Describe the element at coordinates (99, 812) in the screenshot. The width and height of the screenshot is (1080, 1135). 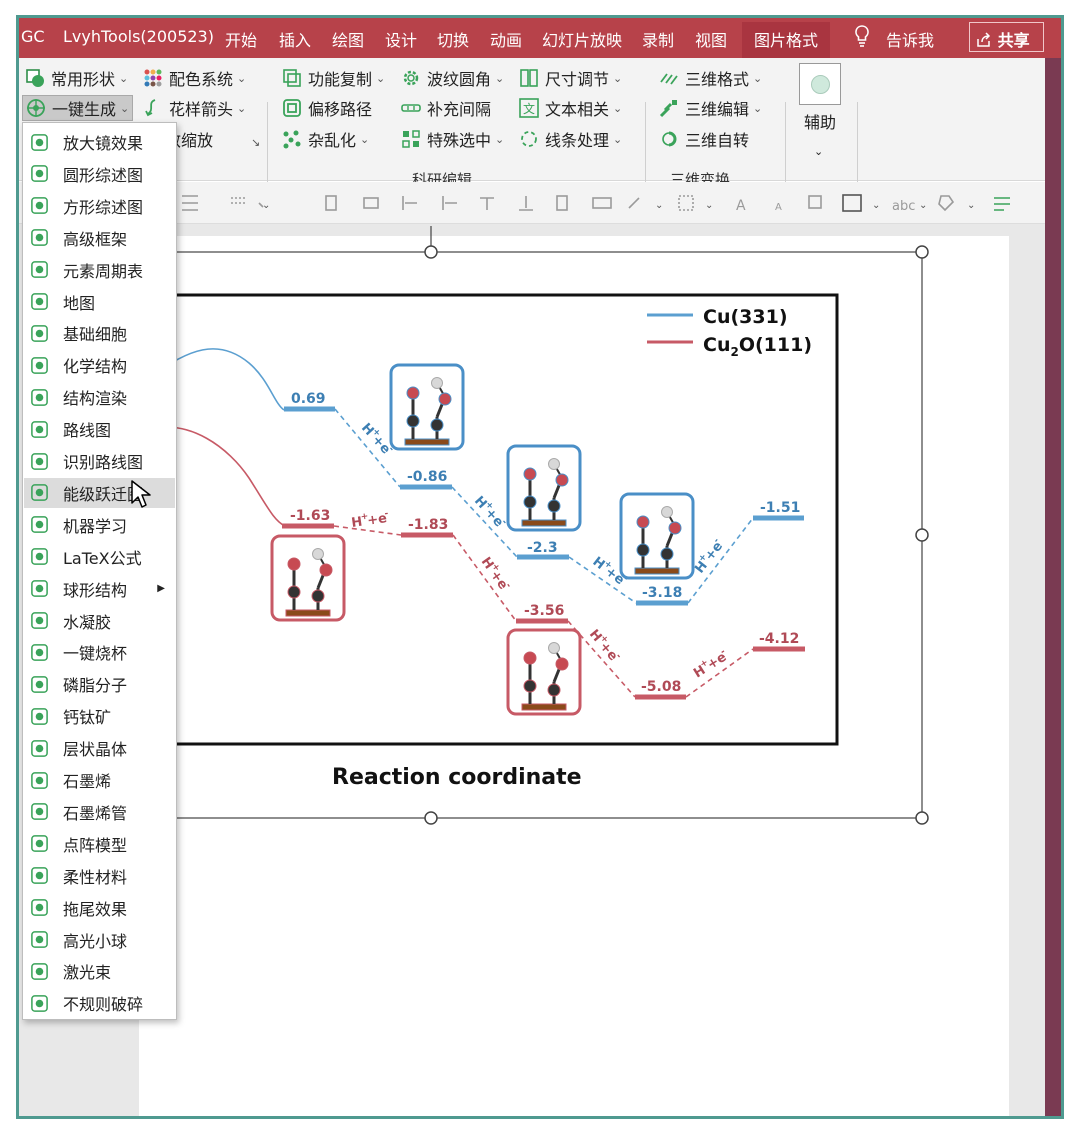
I see `menu-item: 石墨烯管` at that location.